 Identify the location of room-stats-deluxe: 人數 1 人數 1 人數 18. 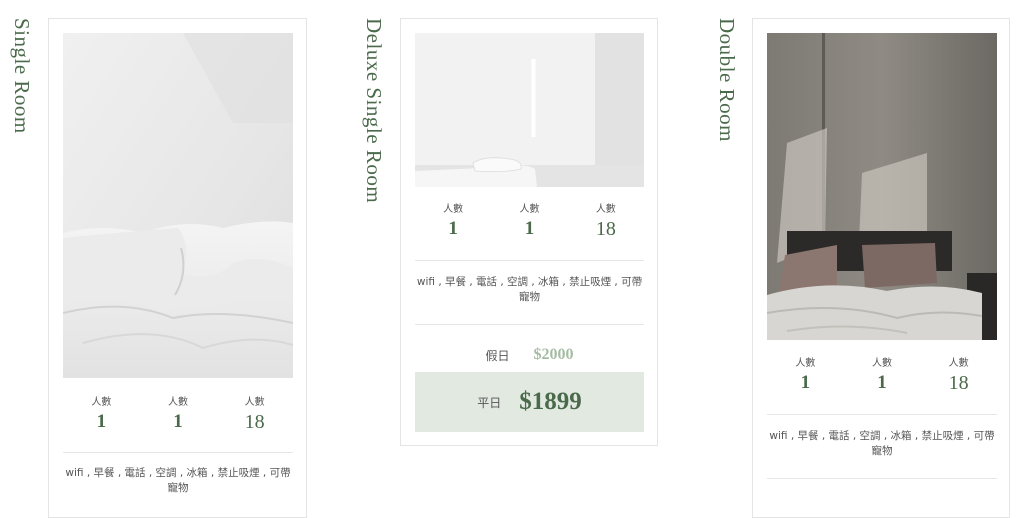
(529, 220).